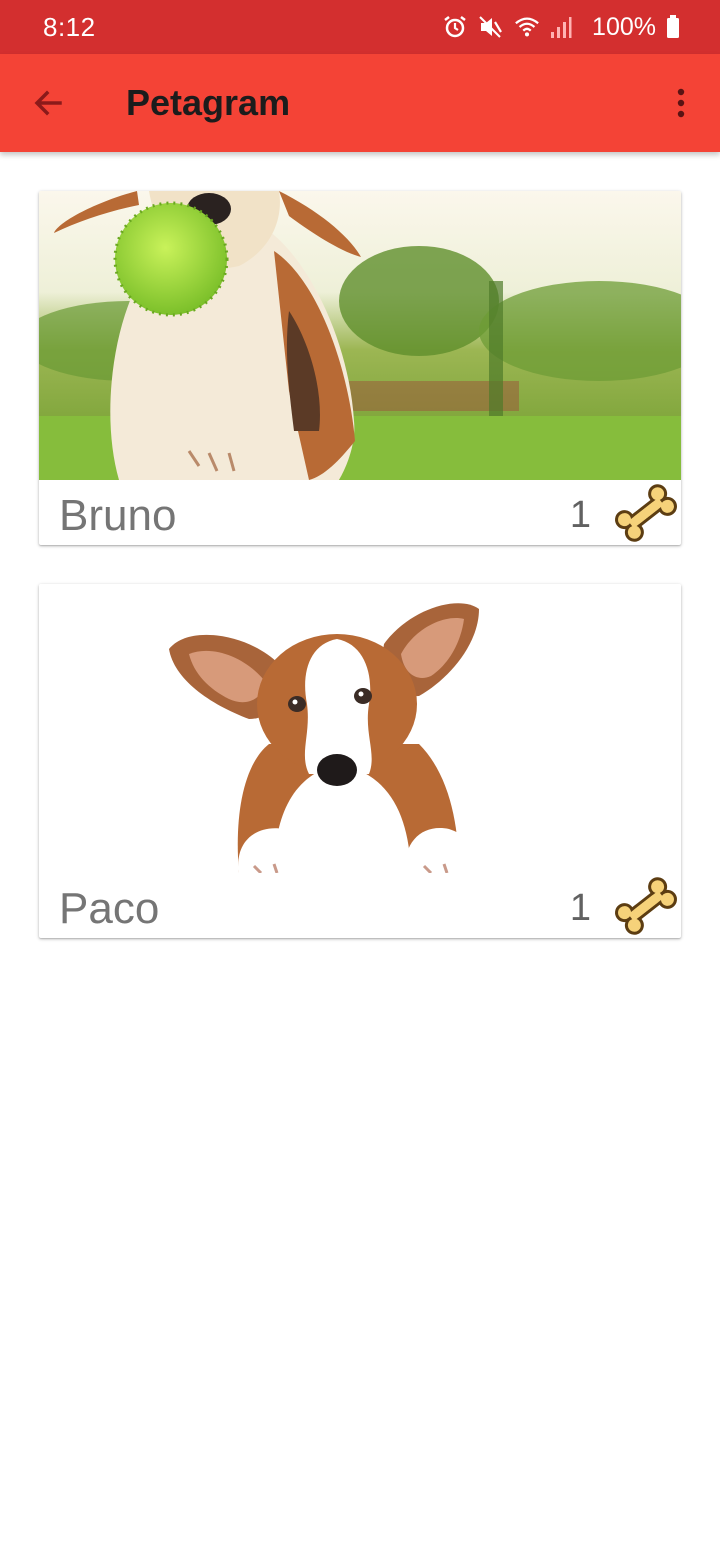 This screenshot has height=1560, width=720. I want to click on app-bar: Petagram, so click(360, 103).